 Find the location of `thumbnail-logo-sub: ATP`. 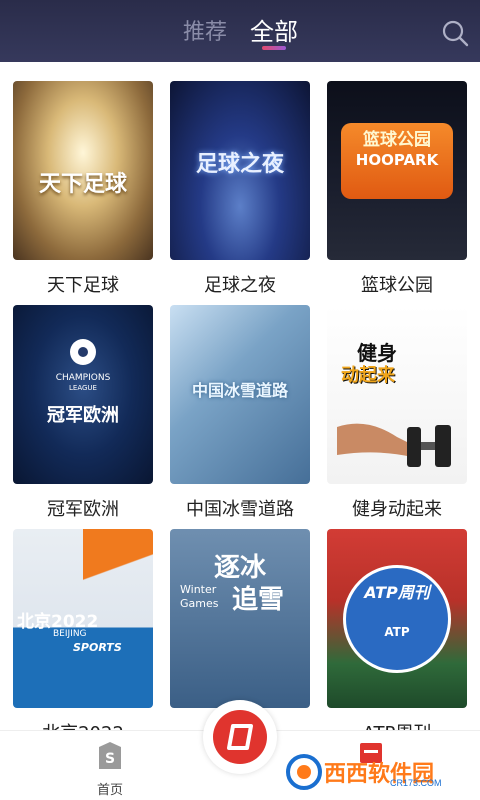

thumbnail-logo-sub: ATP is located at coordinates (397, 632).